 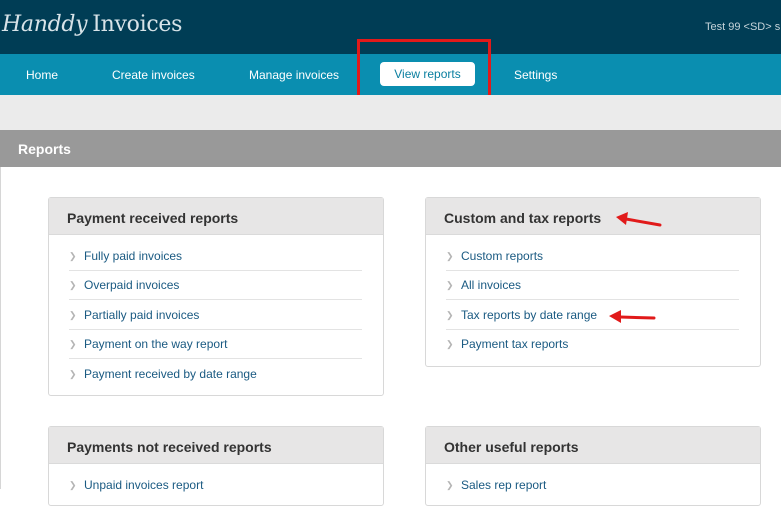 I want to click on link-label: Payment tax reports, so click(x=514, y=344).